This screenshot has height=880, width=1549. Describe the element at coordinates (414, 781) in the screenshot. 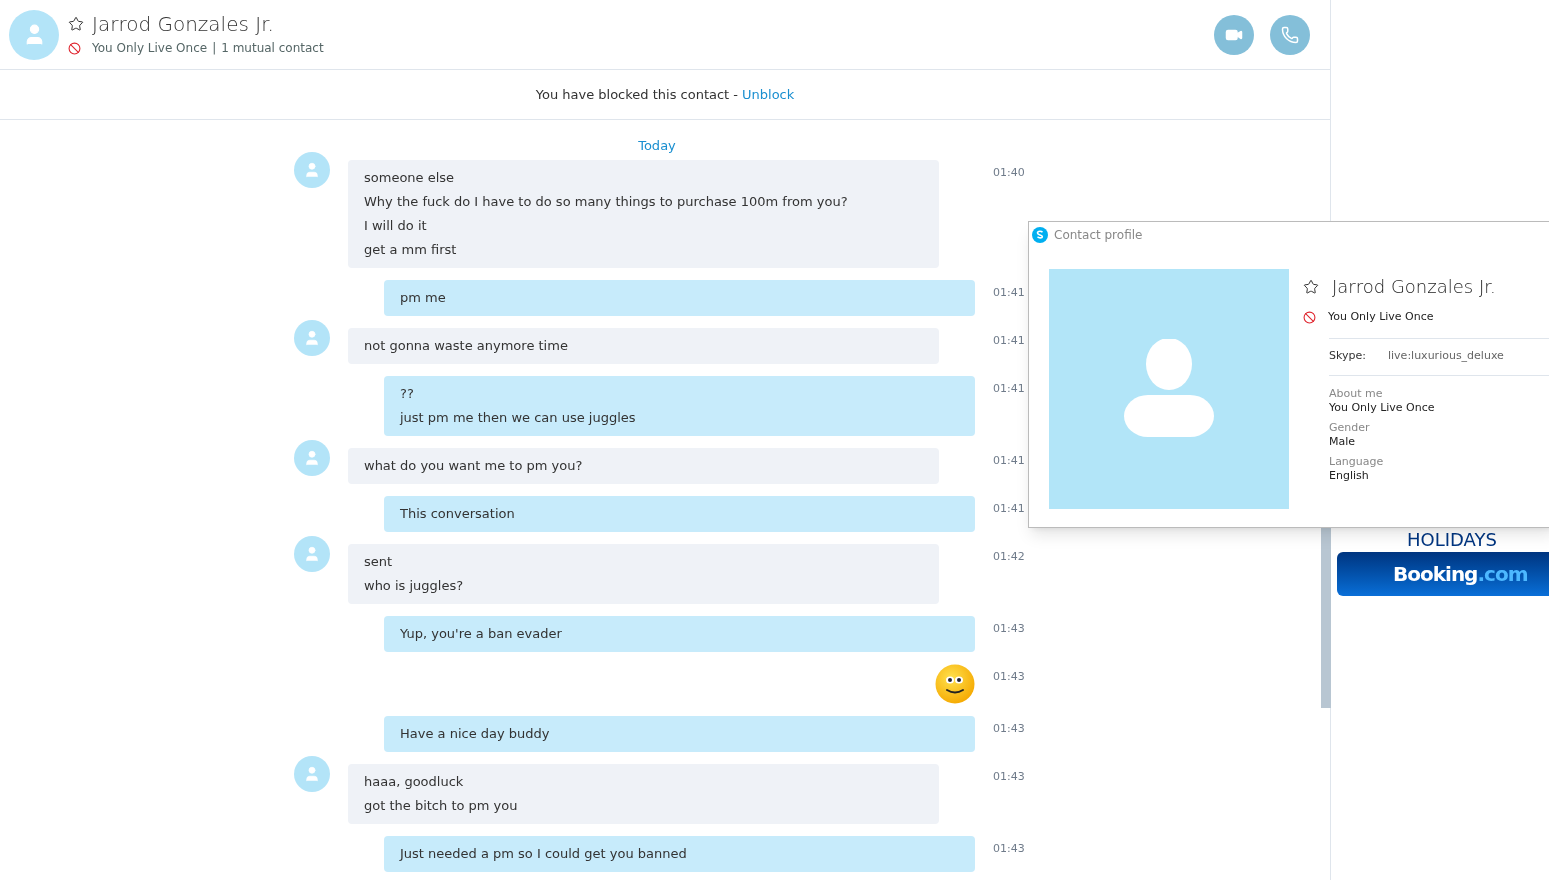

I see `message-text: haaa, goodluck` at that location.